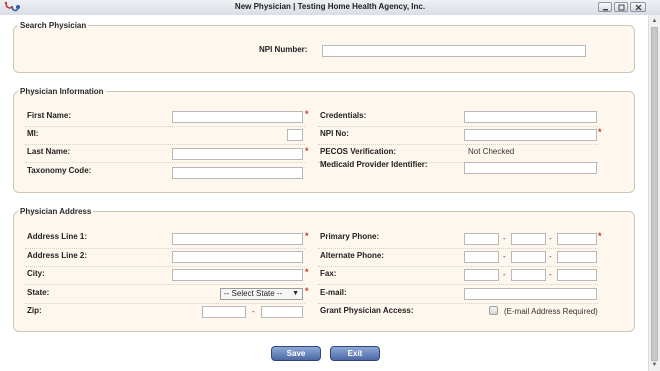 The height and width of the screenshot is (371, 660). What do you see at coordinates (237, 275) in the screenshot?
I see `city-input` at bounding box center [237, 275].